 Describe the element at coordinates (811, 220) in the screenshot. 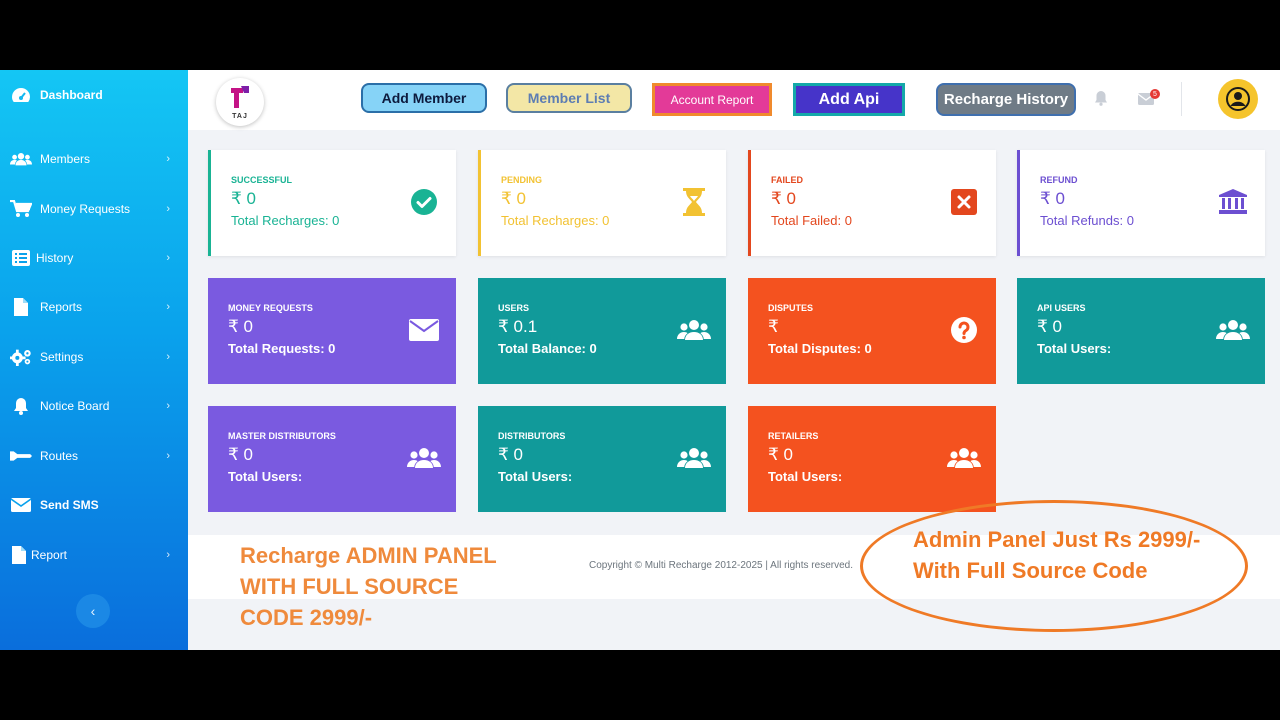

I see `card-subtext: Total Failed: 0` at that location.